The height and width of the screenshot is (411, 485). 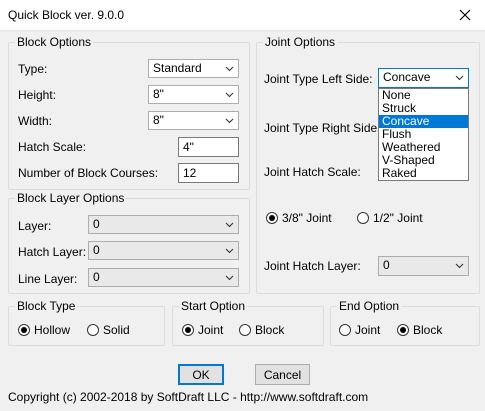 What do you see at coordinates (300, 42) in the screenshot?
I see `joint-options-label: Joint Options` at bounding box center [300, 42].